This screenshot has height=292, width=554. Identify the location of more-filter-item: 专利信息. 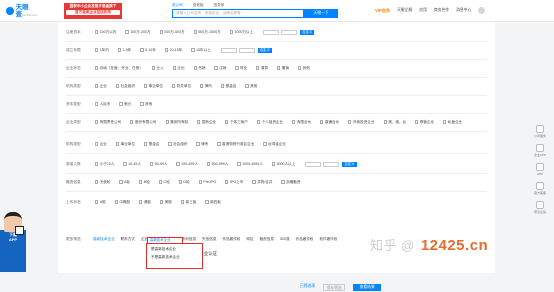
(189, 239).